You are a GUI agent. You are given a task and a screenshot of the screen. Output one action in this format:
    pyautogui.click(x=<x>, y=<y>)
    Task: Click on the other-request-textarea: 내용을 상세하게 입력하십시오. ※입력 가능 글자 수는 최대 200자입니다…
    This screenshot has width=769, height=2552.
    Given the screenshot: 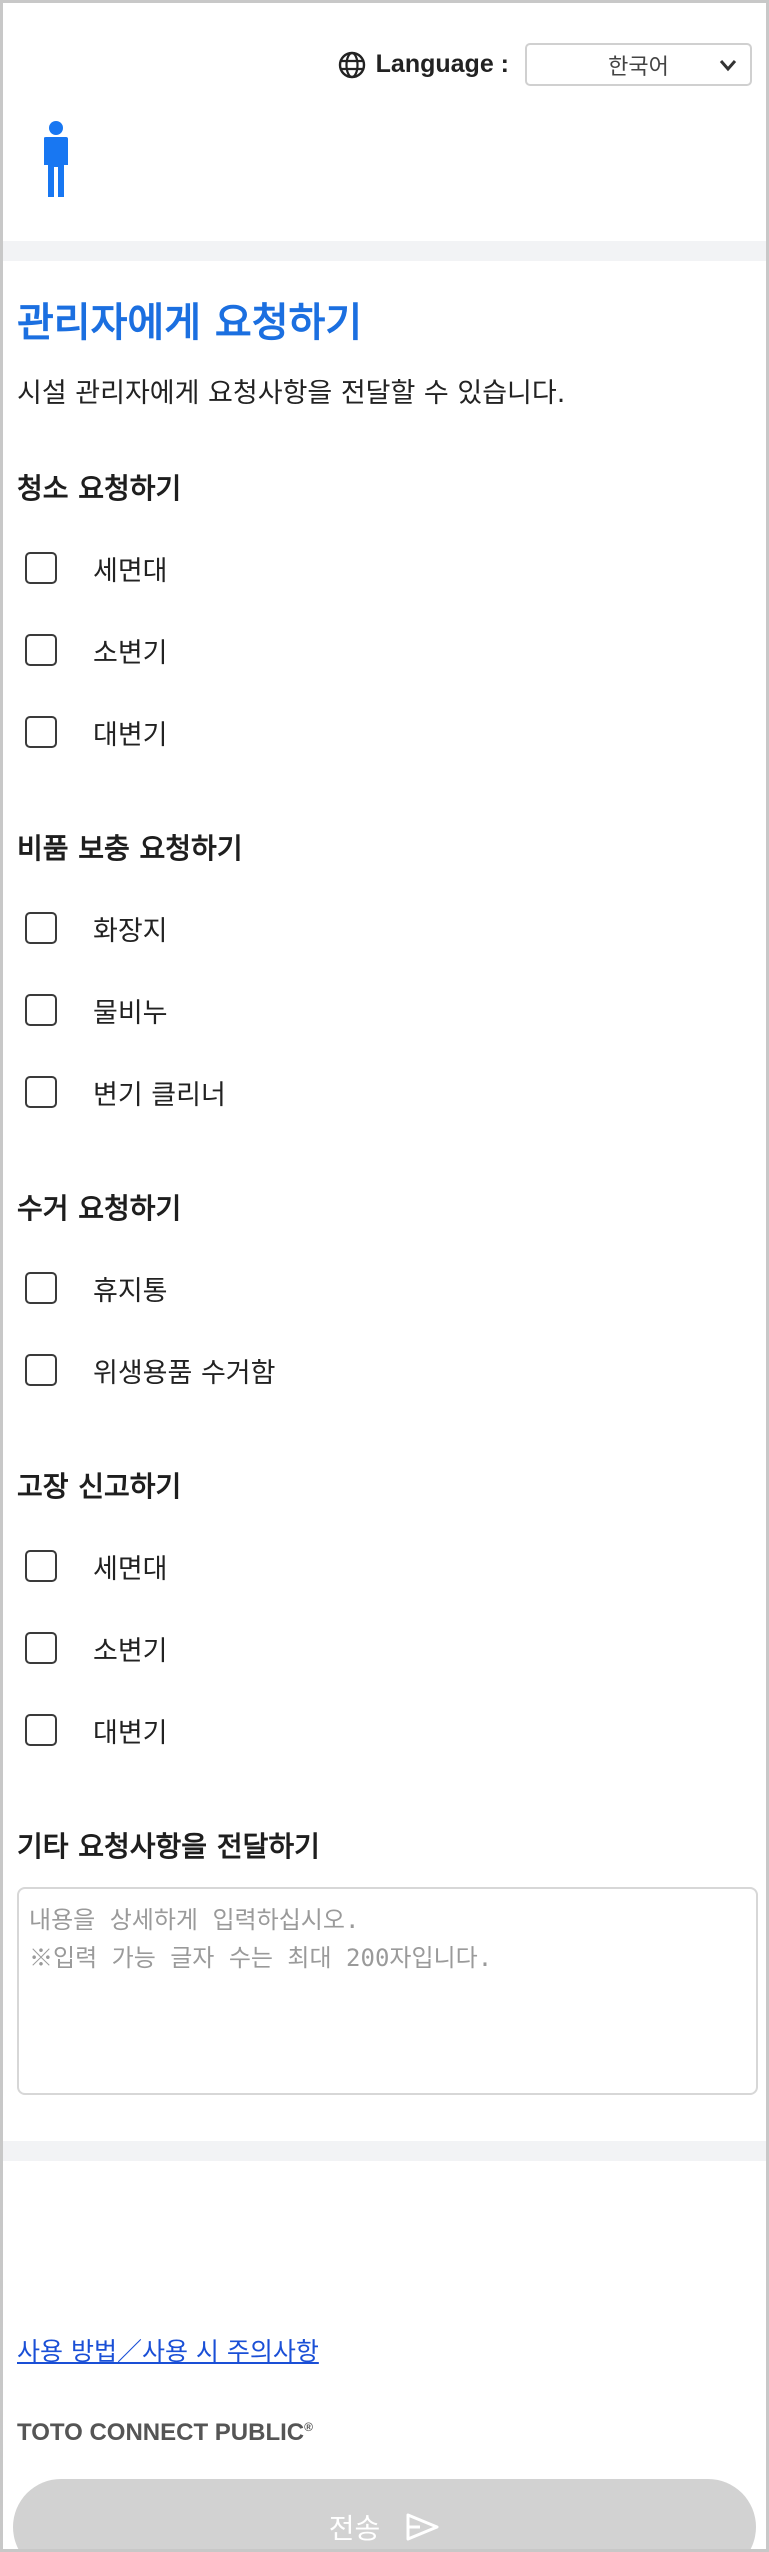 What is the action you would take?
    pyautogui.click(x=387, y=1991)
    